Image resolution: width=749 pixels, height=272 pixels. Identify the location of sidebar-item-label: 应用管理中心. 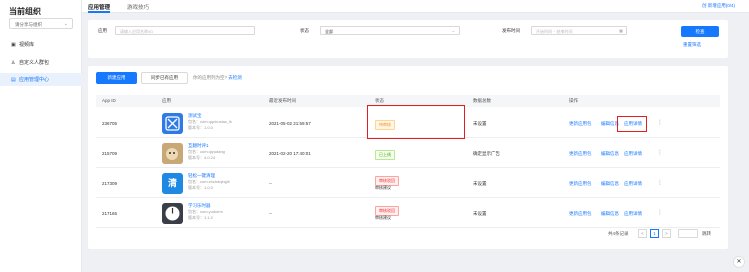
(34, 80).